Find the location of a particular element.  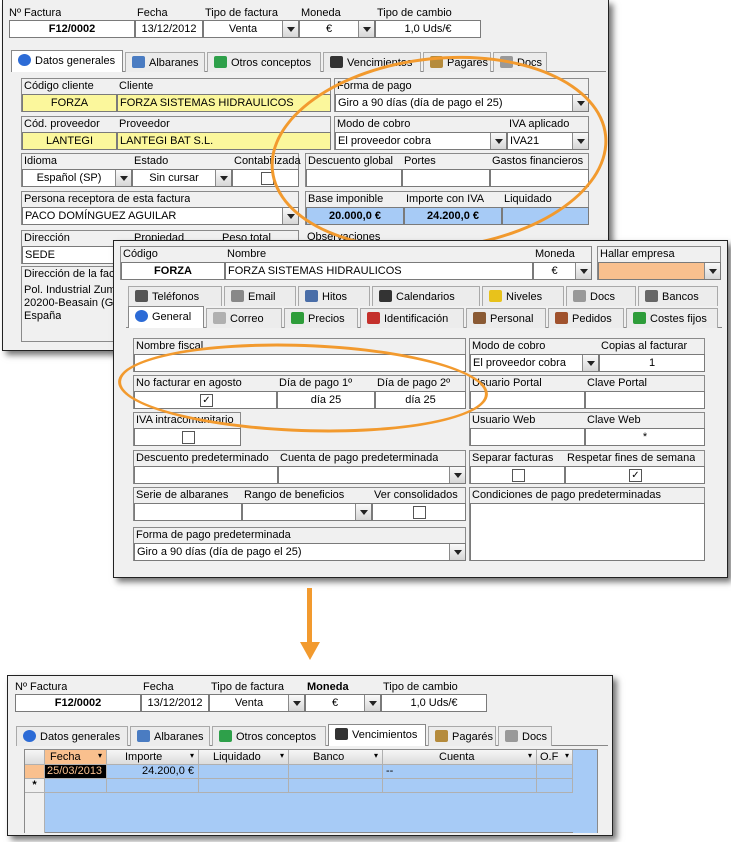

grid-header-cuenta: Cuenta ▾ is located at coordinates (460, 757).